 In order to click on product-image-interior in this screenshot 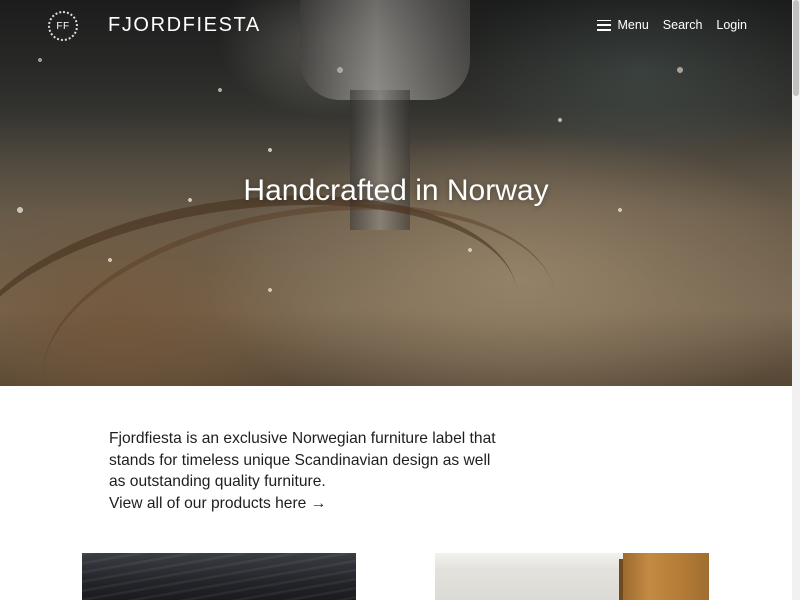, I will do `click(572, 576)`.